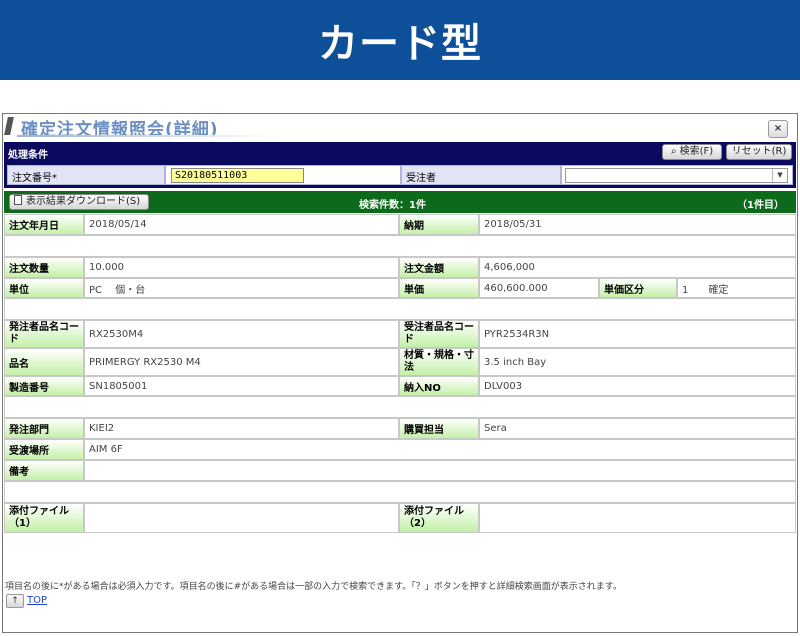 Image resolution: width=800 pixels, height=636 pixels. I want to click on window-title-bar: 確定注文情報照会(詳細) ×, so click(400, 128).